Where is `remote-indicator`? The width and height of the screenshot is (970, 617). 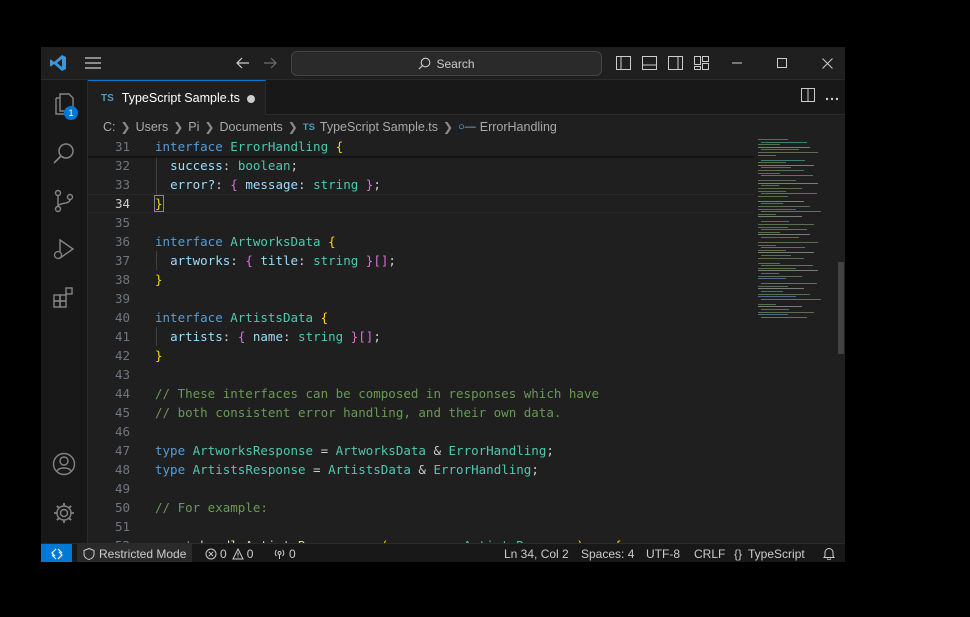 remote-indicator is located at coordinates (56, 553).